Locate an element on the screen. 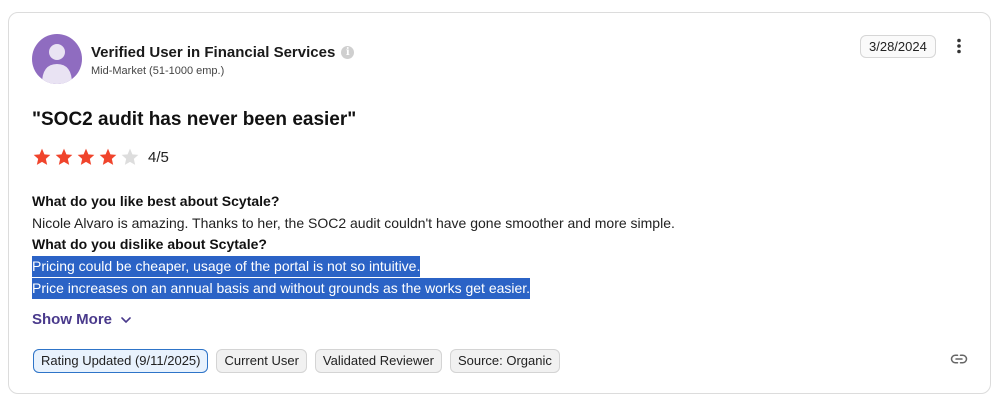 This screenshot has width=1001, height=403. chevron-down-icon is located at coordinates (126, 319).